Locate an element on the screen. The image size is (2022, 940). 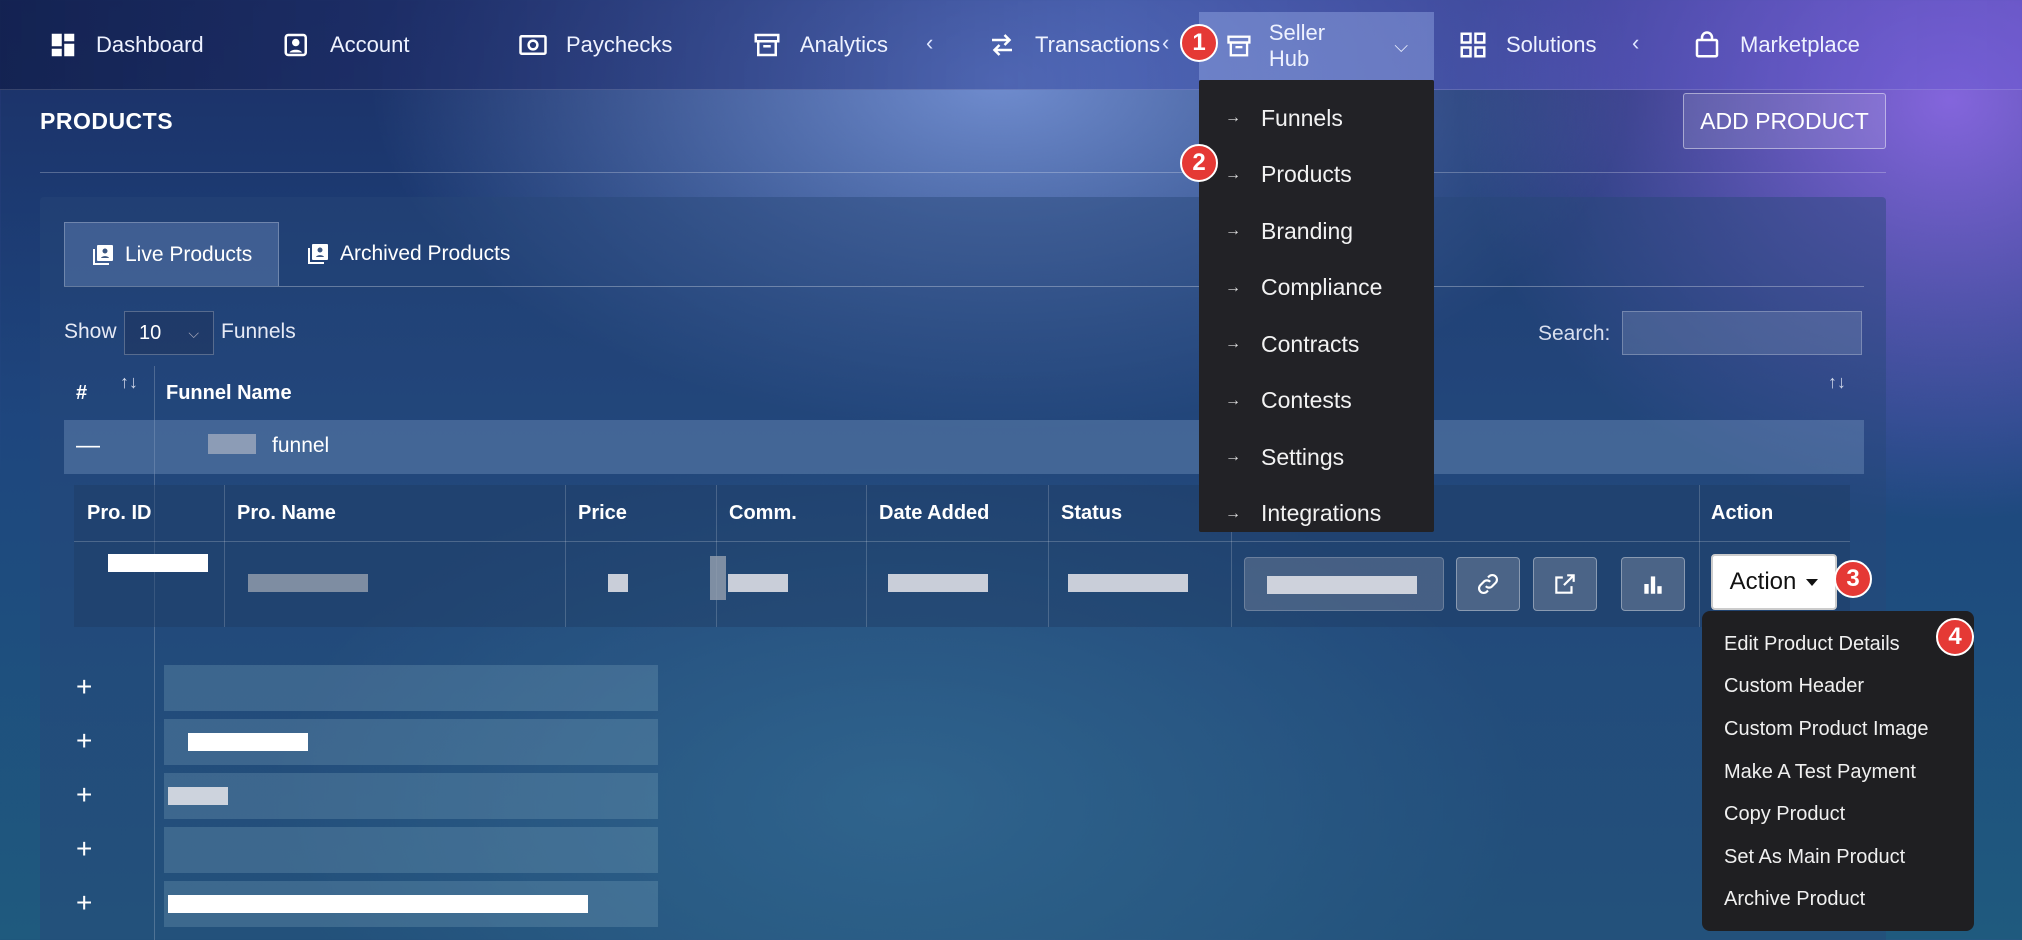
menu-item-archive-product: Archive Product is located at coordinates (1838, 900).